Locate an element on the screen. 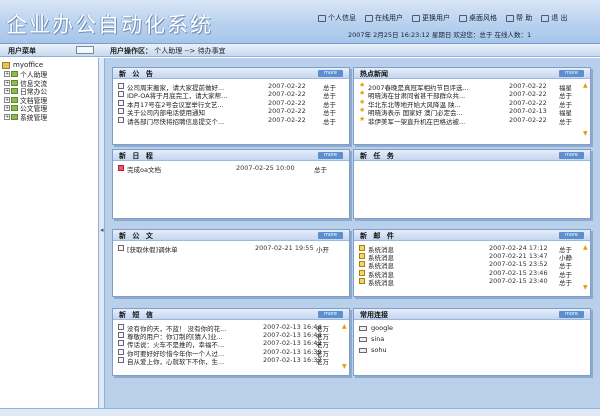 The width and height of the screenshot is (600, 416). schedule-row: 完成oa文档 2007-02-25 10:00 总于 is located at coordinates (230, 169).